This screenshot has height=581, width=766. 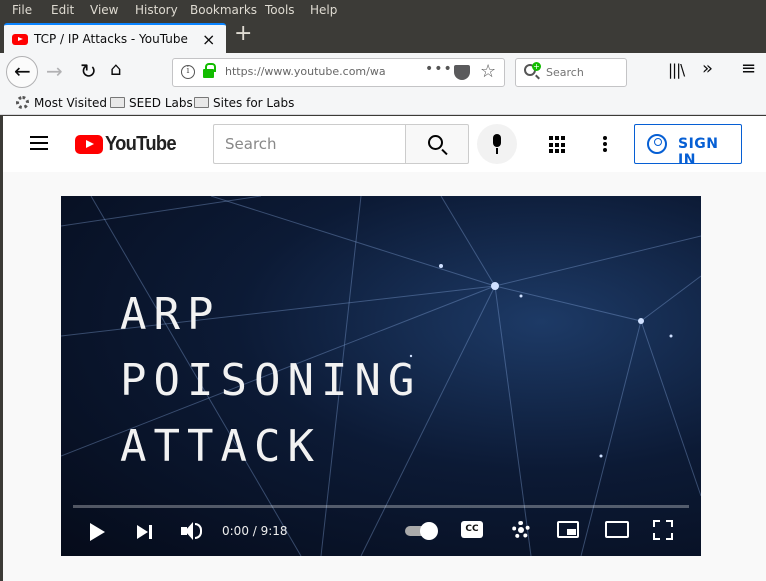 I want to click on site-info-icon: i, so click(x=188, y=72).